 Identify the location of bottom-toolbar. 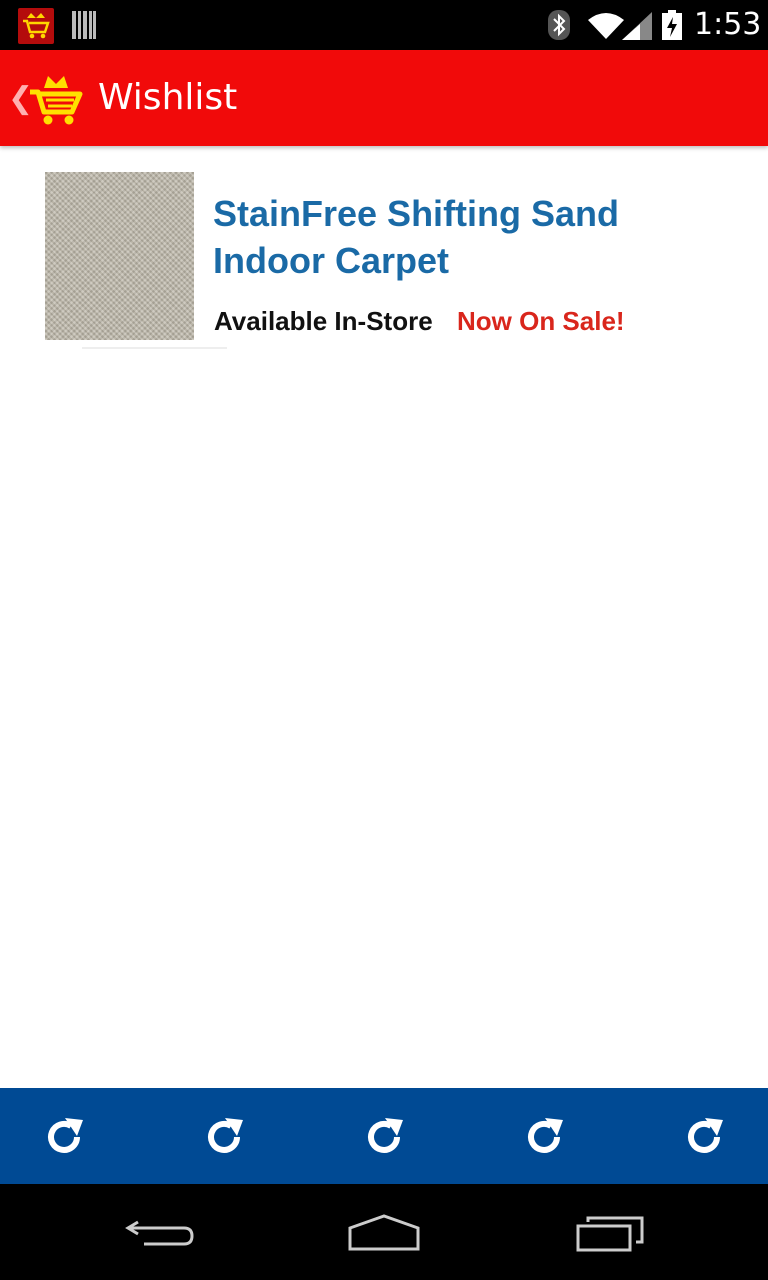
(384, 1136).